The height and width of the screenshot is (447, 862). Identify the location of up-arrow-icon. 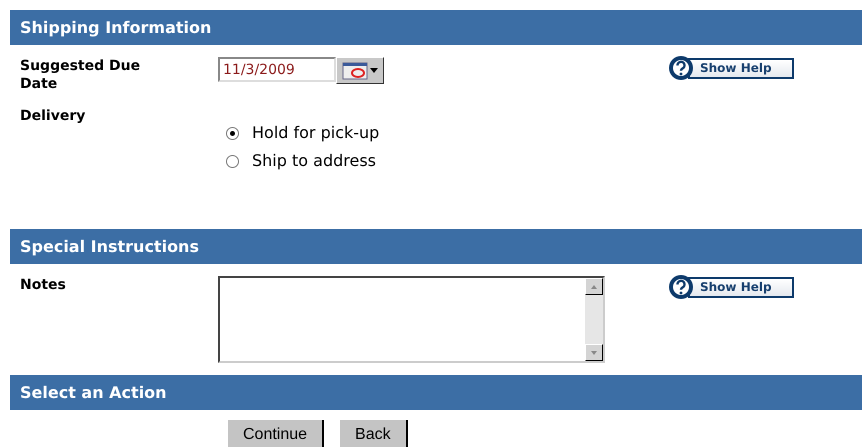
(594, 286).